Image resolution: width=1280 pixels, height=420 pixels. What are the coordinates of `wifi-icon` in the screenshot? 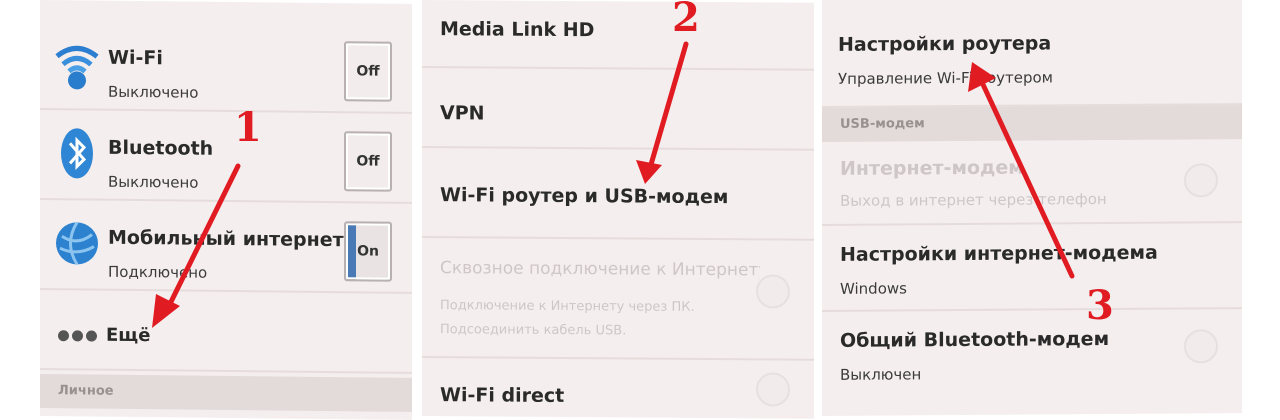 It's located at (77, 67).